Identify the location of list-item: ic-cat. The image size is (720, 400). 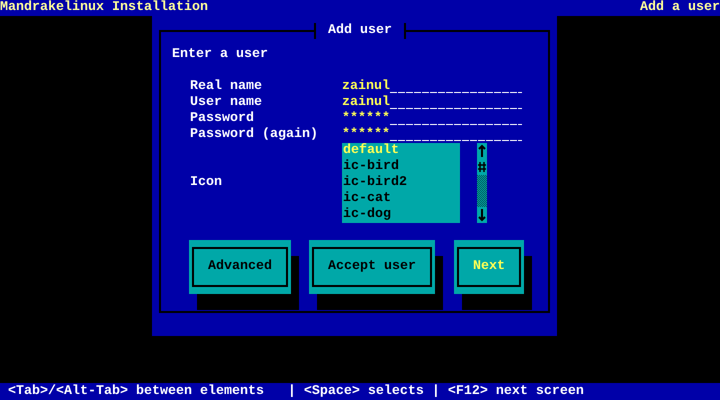
(401, 199).